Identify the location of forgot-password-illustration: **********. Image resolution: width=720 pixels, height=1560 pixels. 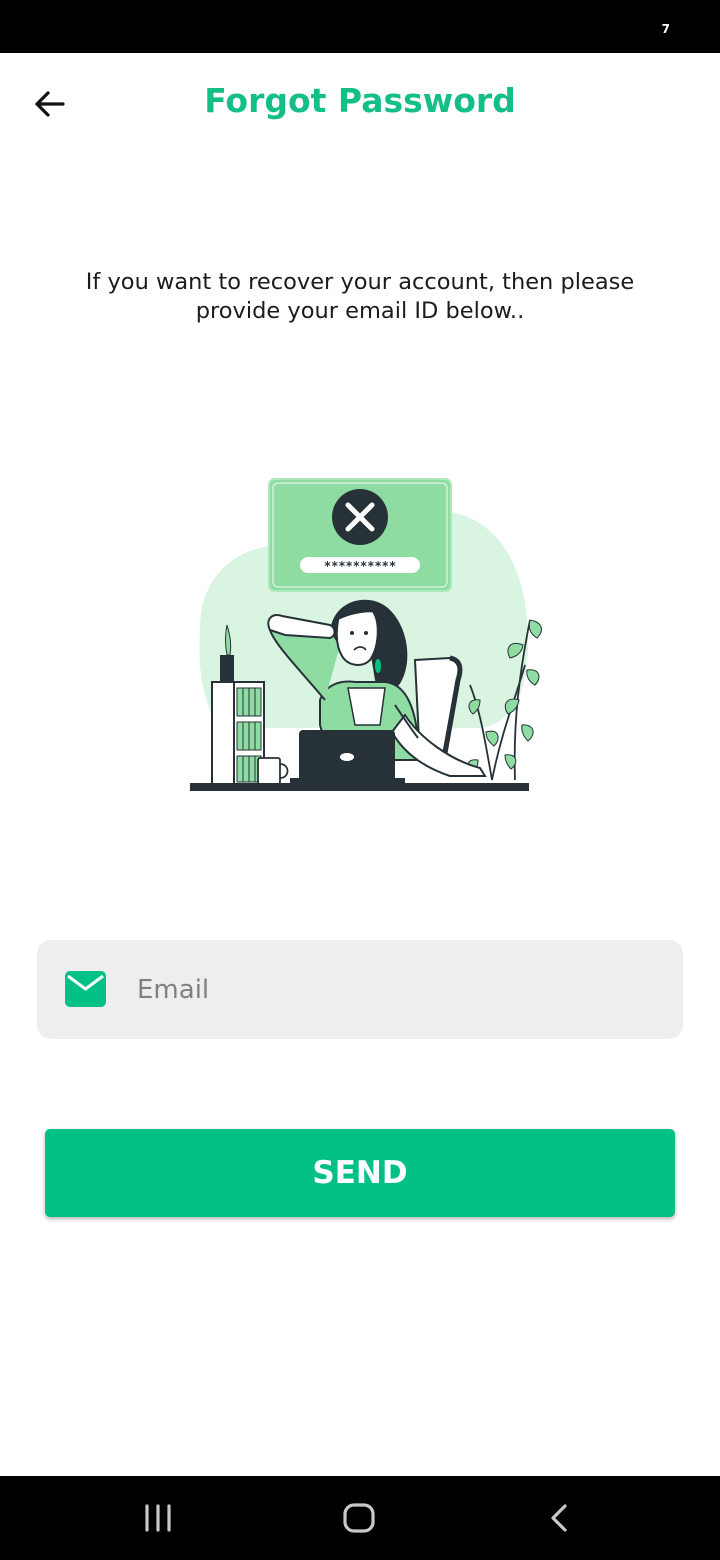
(365, 635).